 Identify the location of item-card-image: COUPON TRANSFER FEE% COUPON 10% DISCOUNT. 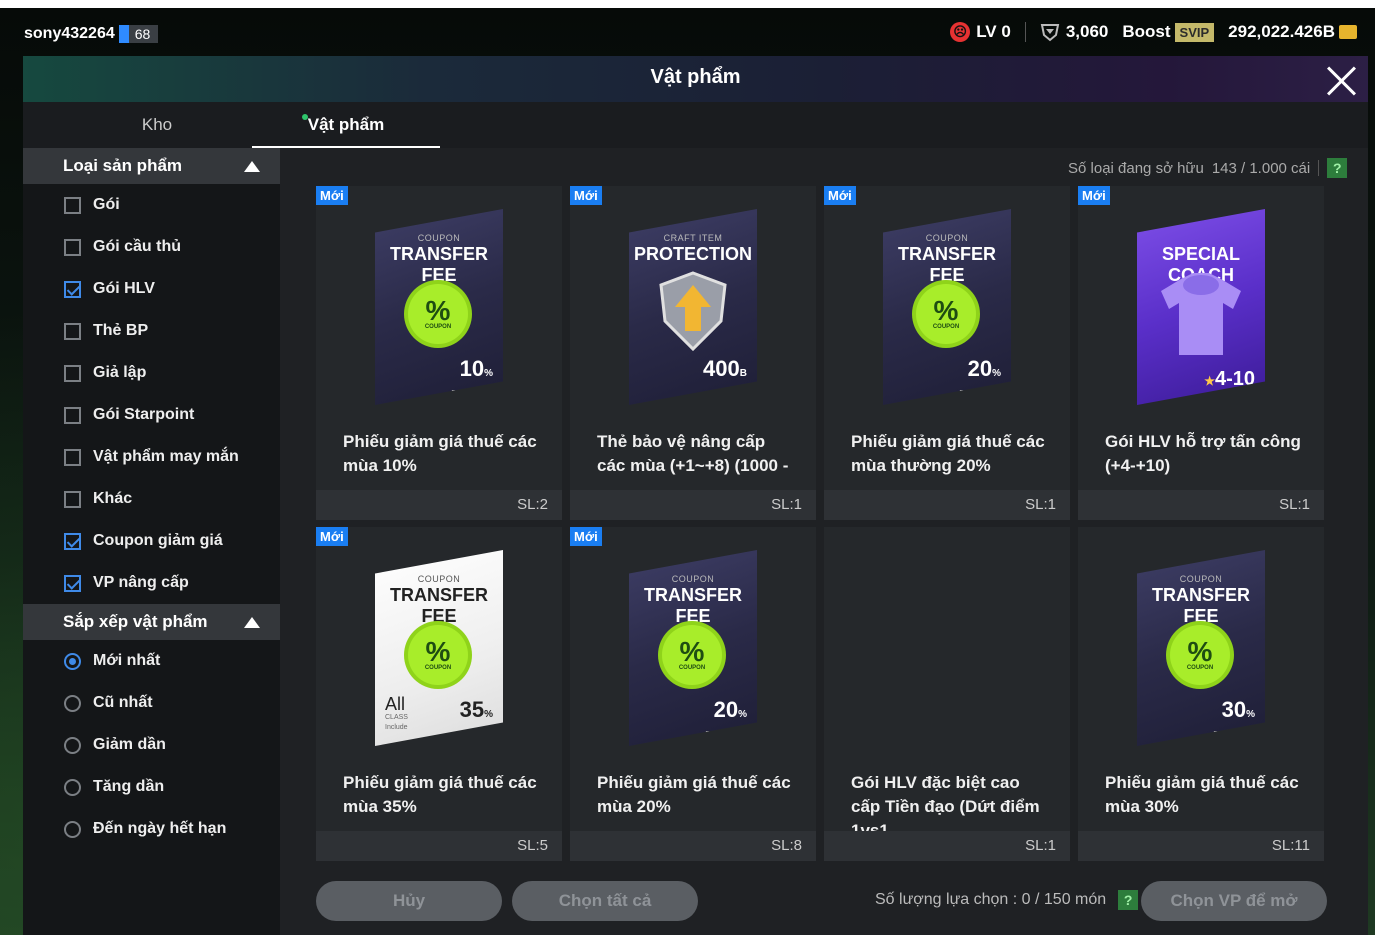
(439, 307).